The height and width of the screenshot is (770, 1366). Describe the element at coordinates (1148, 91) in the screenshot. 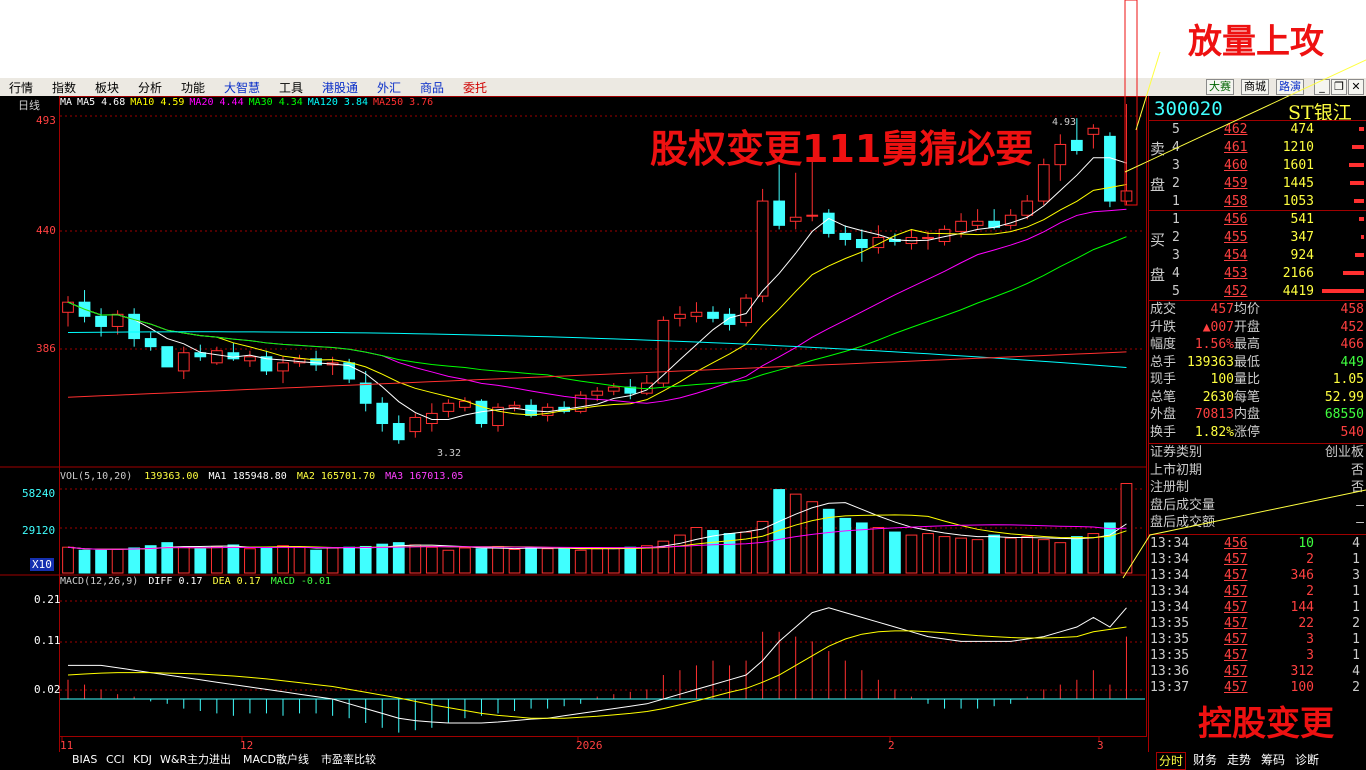

I see `annotation-line-top` at that location.